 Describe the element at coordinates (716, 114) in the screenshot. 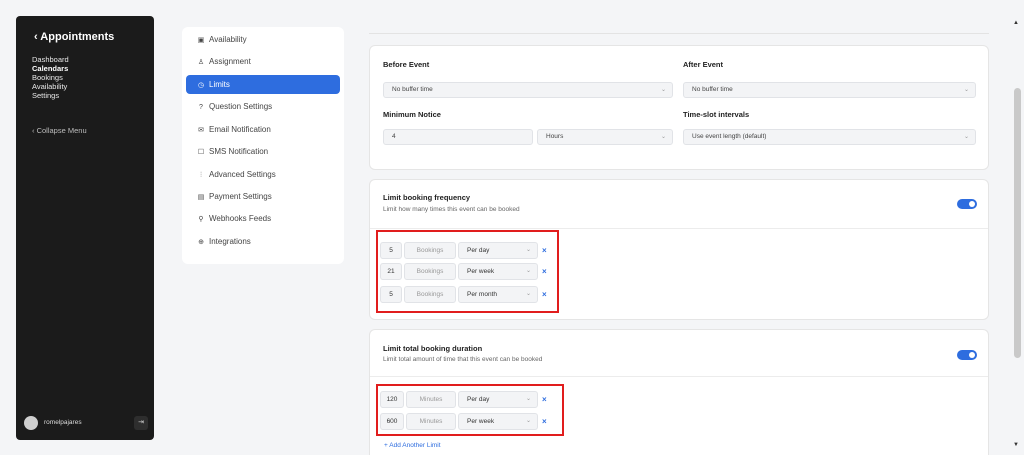

I see `time-slot-intervals-label: Time-slot intervals` at that location.